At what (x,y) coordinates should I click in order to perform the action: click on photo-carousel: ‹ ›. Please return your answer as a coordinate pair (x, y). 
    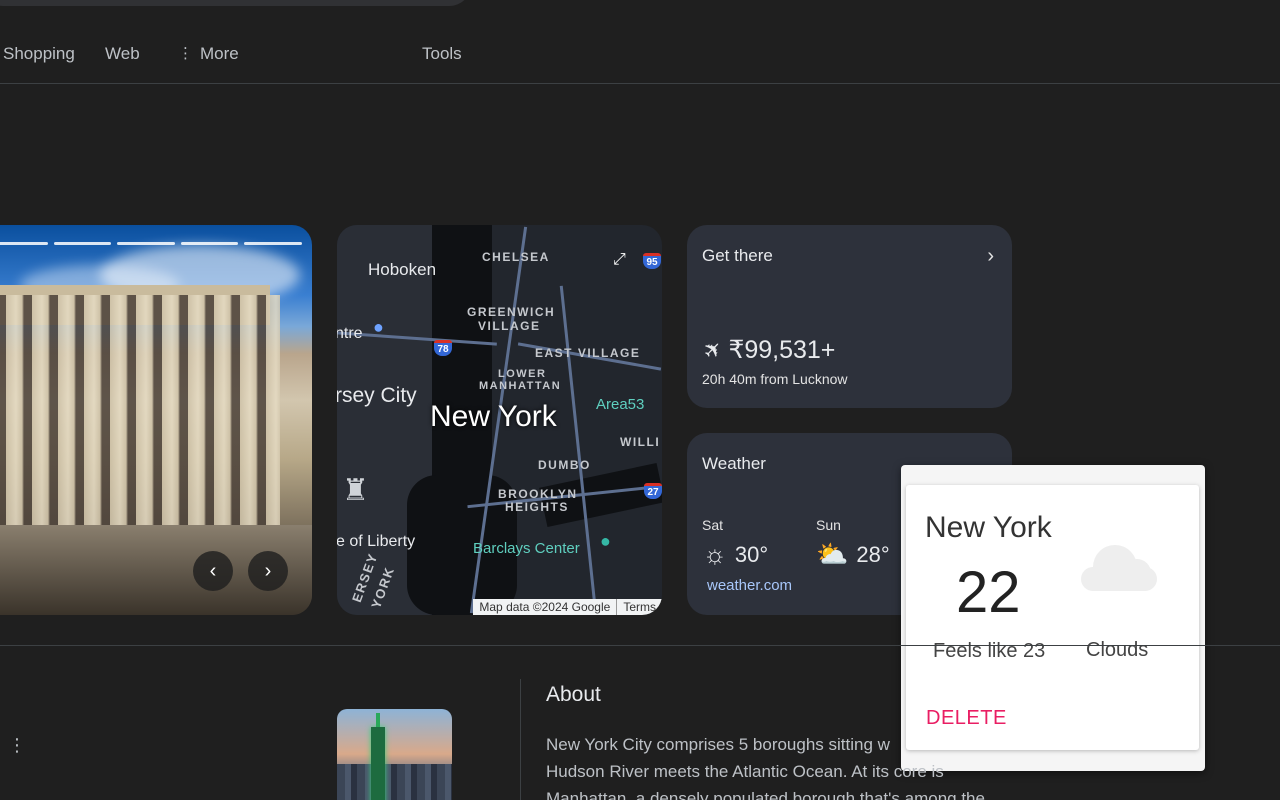
    Looking at the image, I should click on (156, 420).